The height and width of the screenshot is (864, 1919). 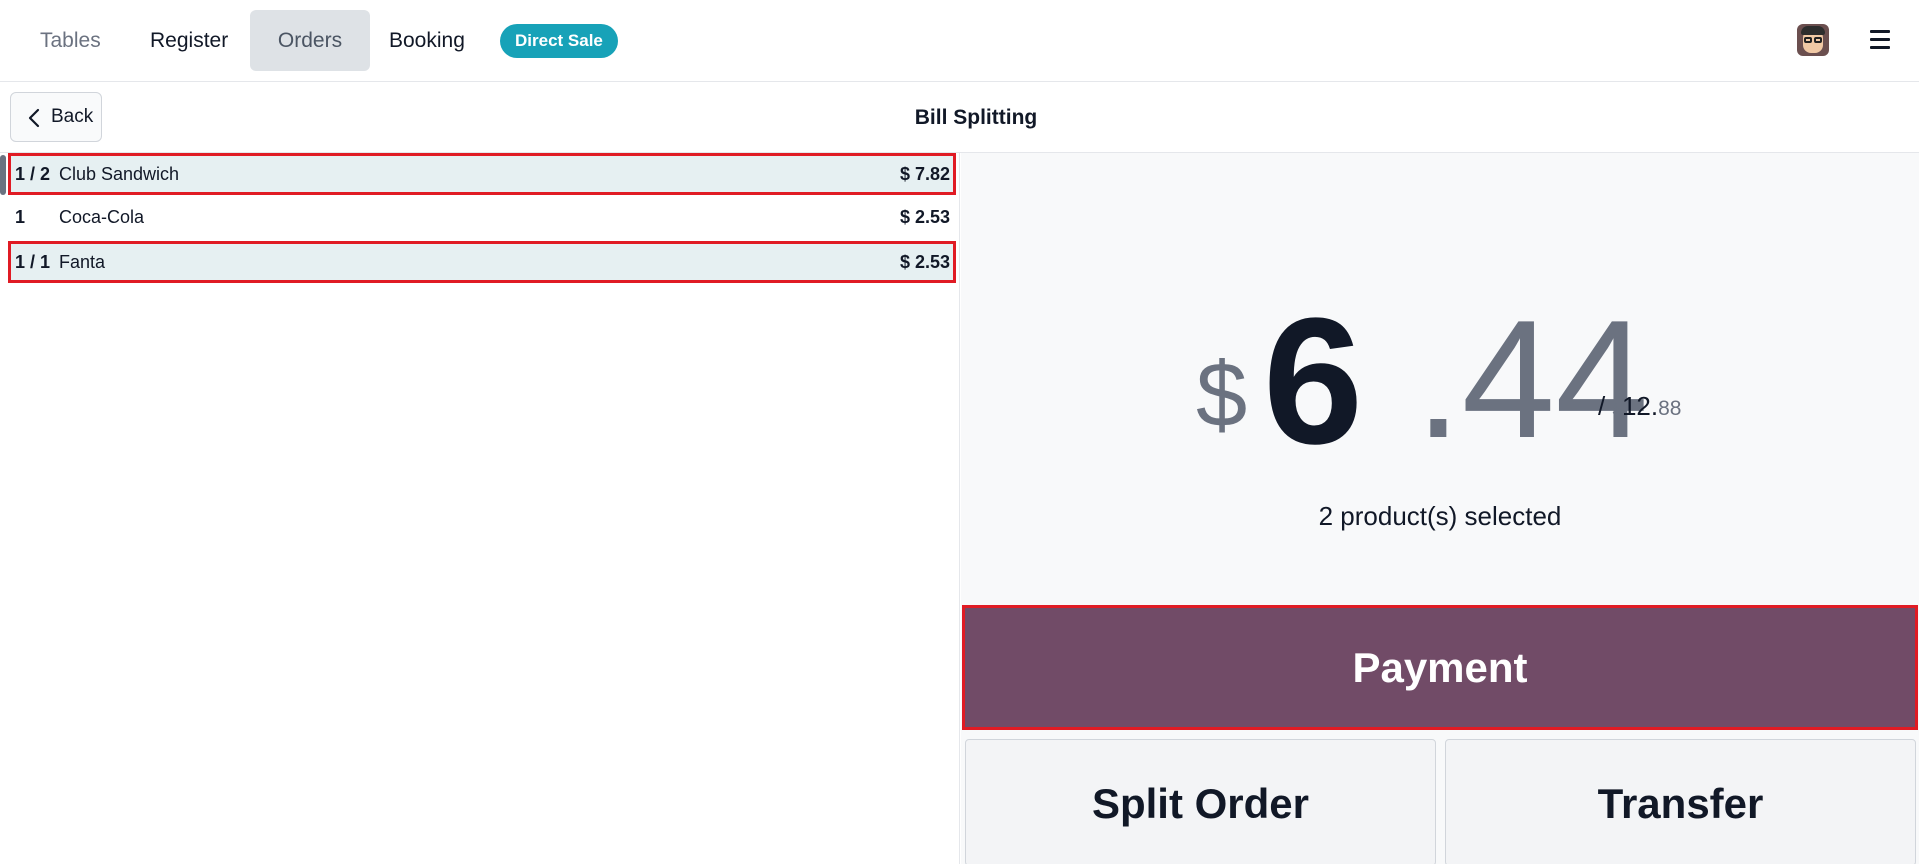 What do you see at coordinates (482, 262) in the screenshot?
I see `order-line-fanta: 1 / 1 Fanta $ 2.53` at bounding box center [482, 262].